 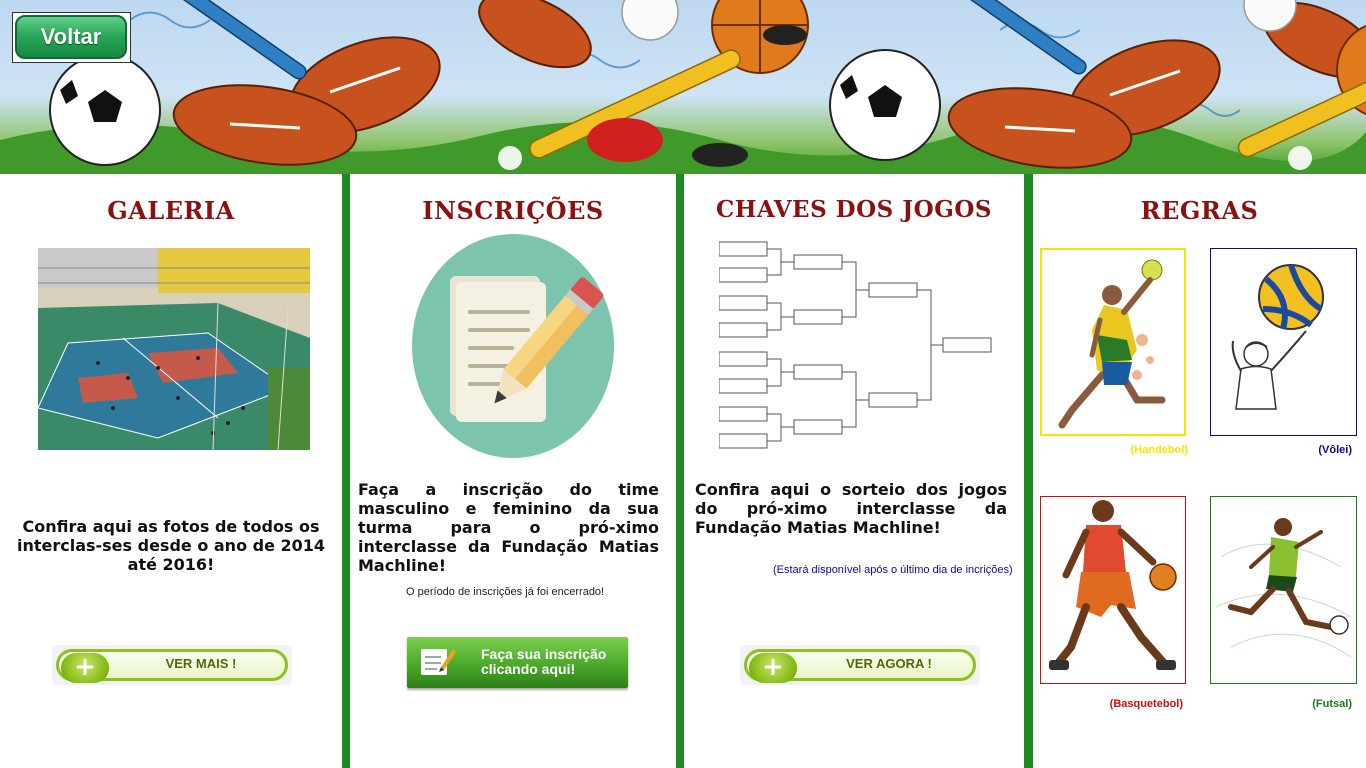 I want to click on rules-title: REGRAS, so click(x=1199, y=210).